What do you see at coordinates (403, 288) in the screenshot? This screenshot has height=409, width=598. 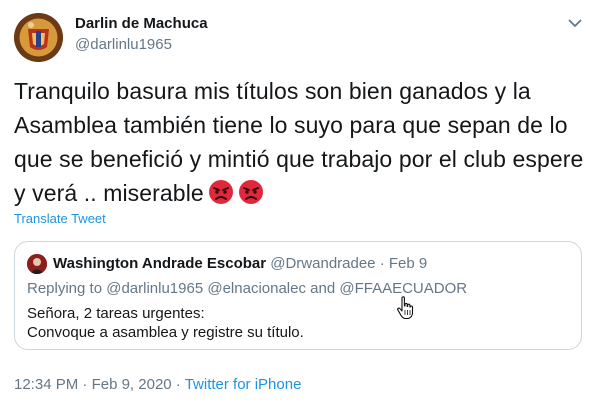 I see `reply-mention-3: @FFAAECUADOR` at bounding box center [403, 288].